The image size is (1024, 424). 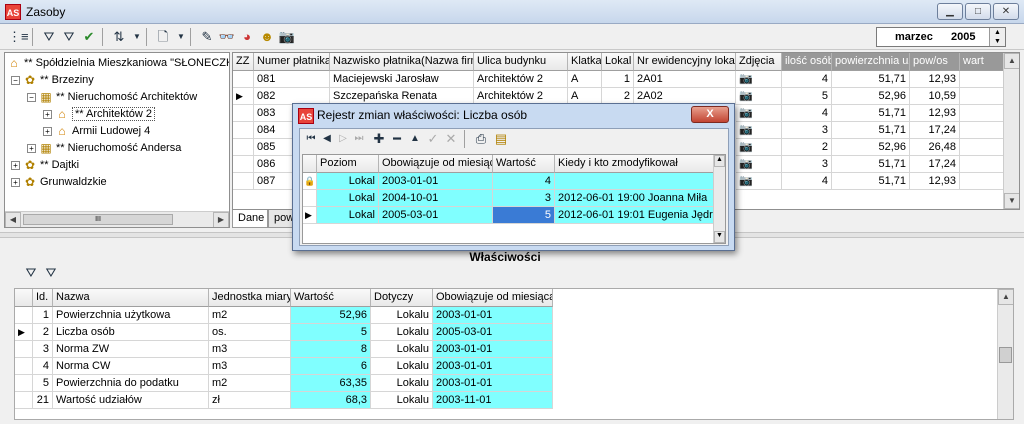 I want to click on tree-item-architektow-2: + ⌂ ** Architektów 2, so click(x=99, y=114).